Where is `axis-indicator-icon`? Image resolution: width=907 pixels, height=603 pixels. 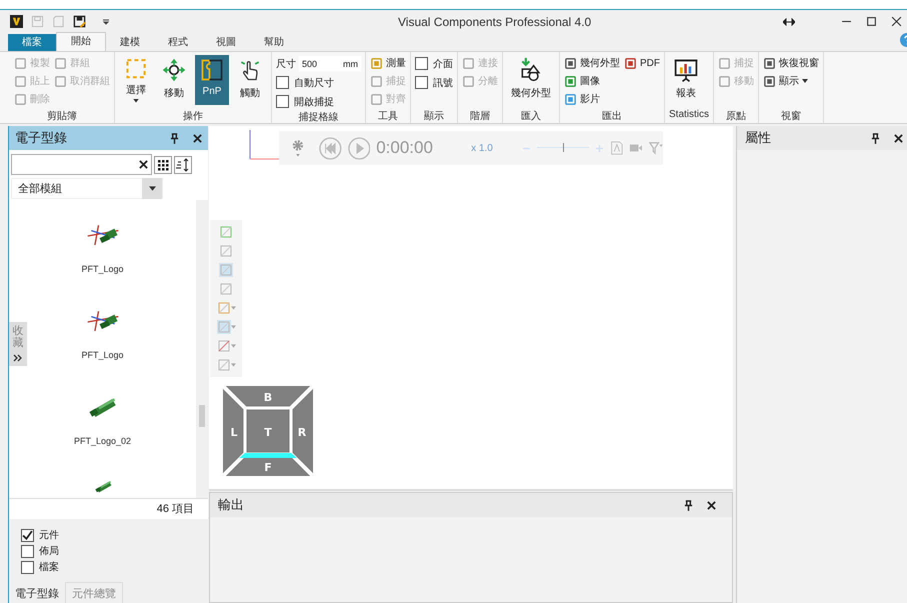 axis-indicator-icon is located at coordinates (264, 145).